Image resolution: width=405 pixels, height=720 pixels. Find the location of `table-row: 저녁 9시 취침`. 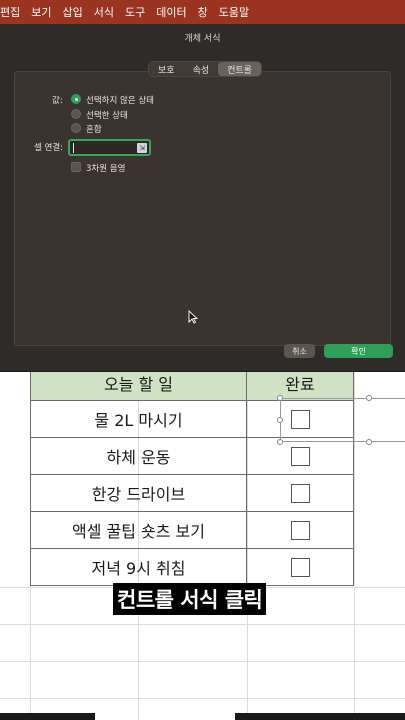

table-row: 저녁 9시 취침 is located at coordinates (192, 567).